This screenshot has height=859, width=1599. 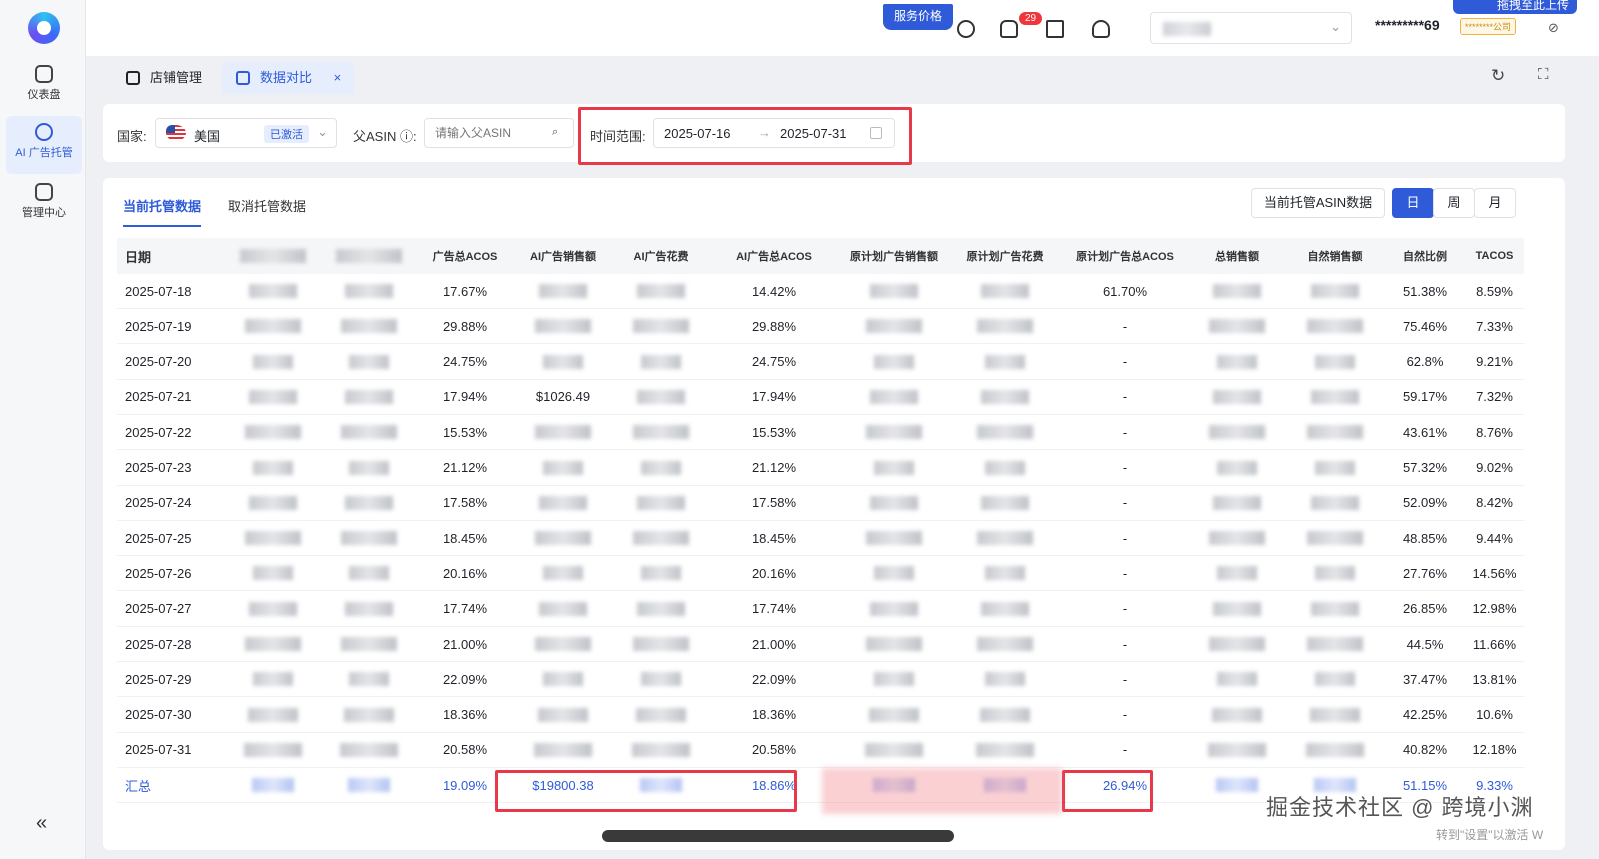 I want to click on table-cell-acos: 17.74%, so click(x=465, y=609).